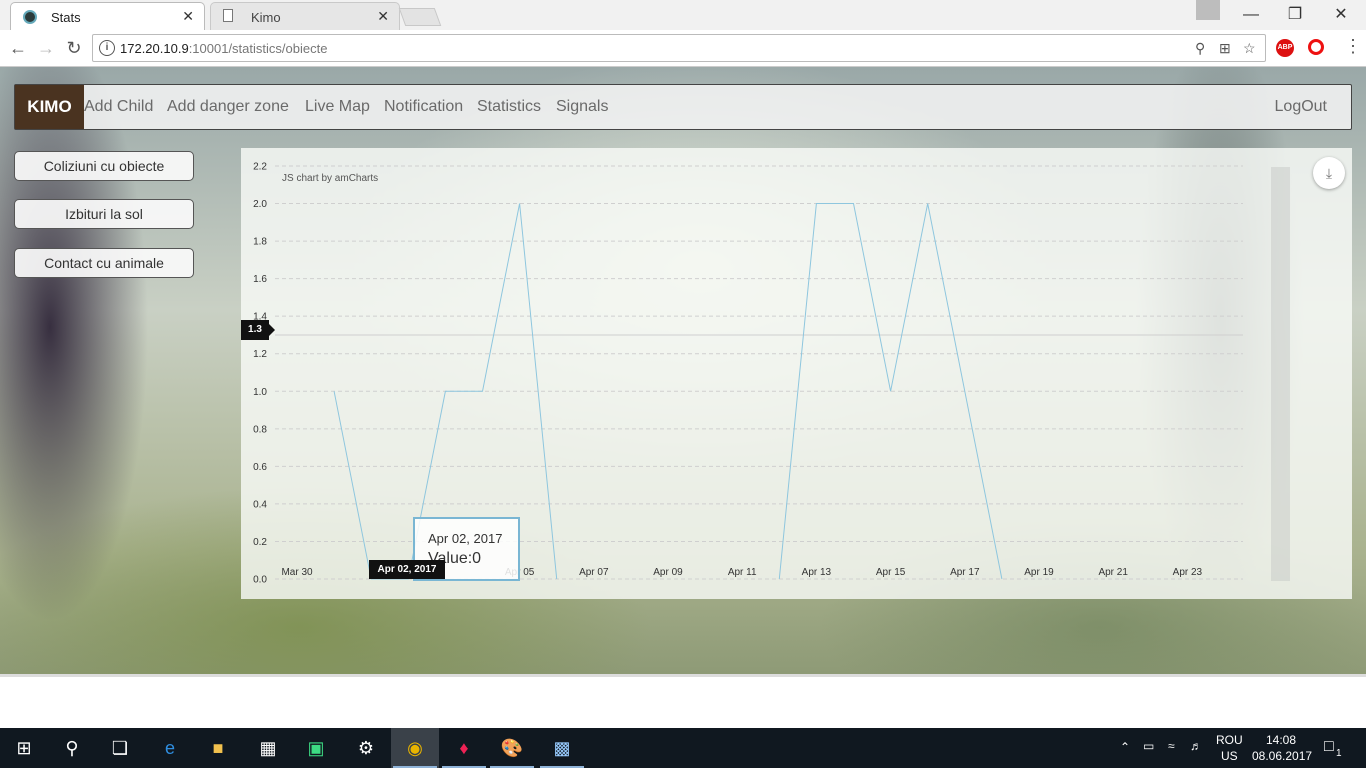  What do you see at coordinates (683, 15) in the screenshot?
I see `browser-tab-bar: Stats ✕ Kimo ✕ — ❐ ✕` at bounding box center [683, 15].